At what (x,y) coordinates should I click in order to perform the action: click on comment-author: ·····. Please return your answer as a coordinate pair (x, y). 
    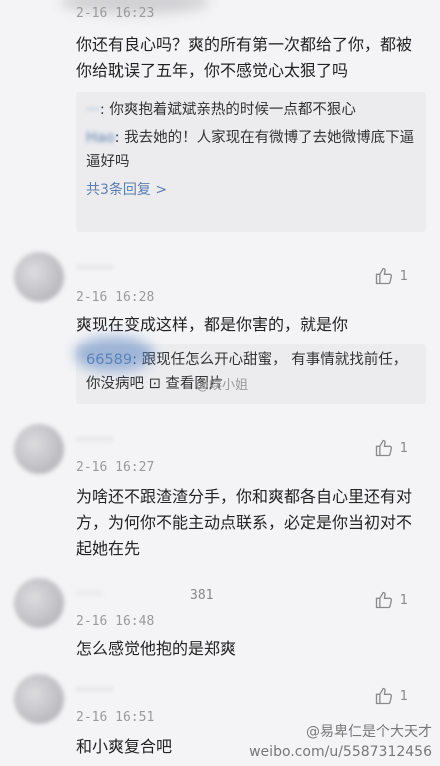
    Looking at the image, I should click on (89, 594).